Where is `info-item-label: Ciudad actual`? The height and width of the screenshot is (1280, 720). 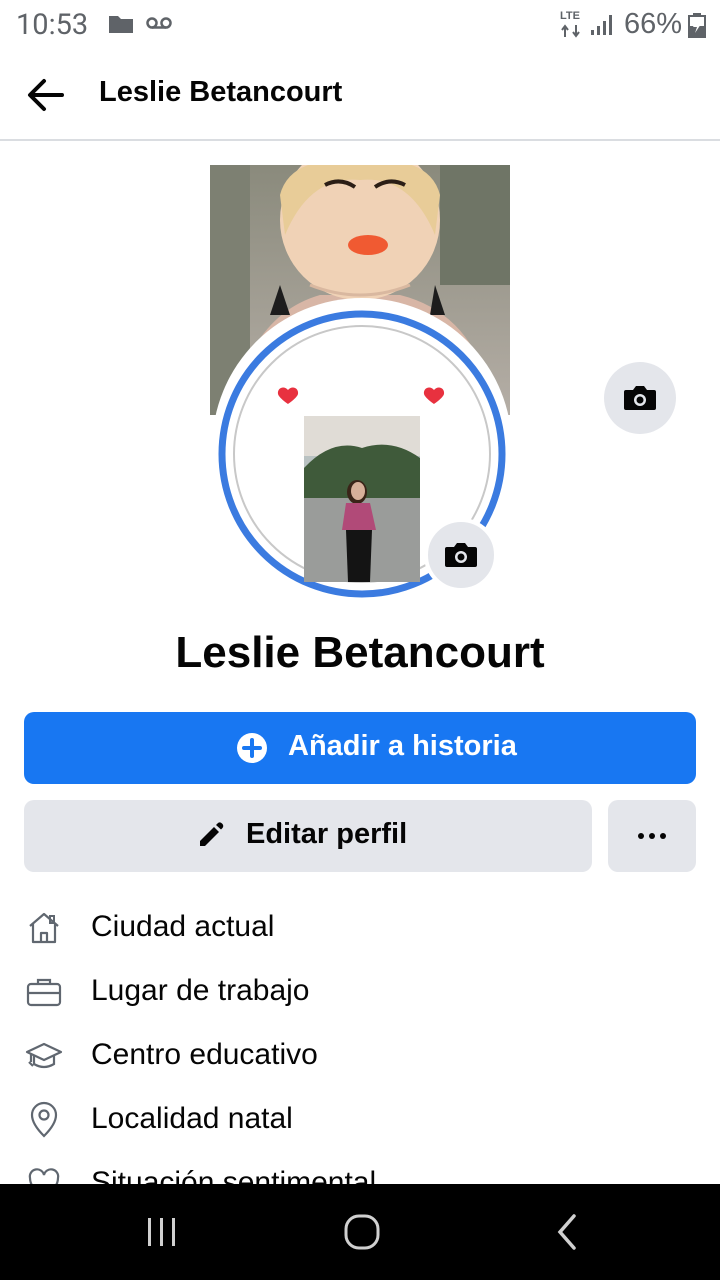
info-item-label: Ciudad actual is located at coordinates (183, 926).